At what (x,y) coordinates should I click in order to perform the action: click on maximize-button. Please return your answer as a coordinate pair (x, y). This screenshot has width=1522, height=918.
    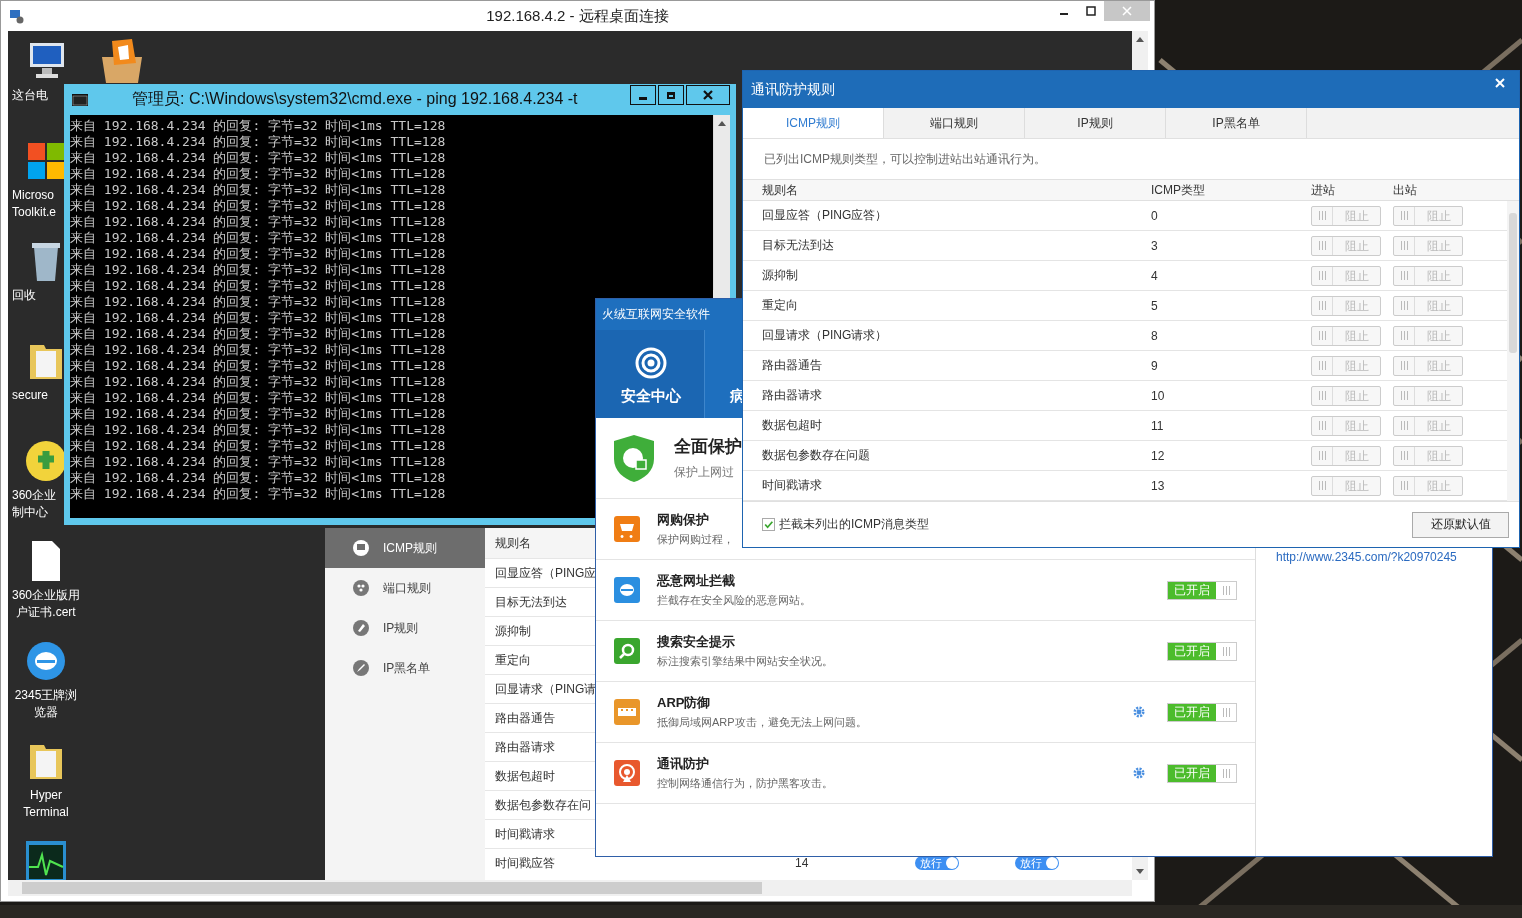
    Looking at the image, I should click on (671, 95).